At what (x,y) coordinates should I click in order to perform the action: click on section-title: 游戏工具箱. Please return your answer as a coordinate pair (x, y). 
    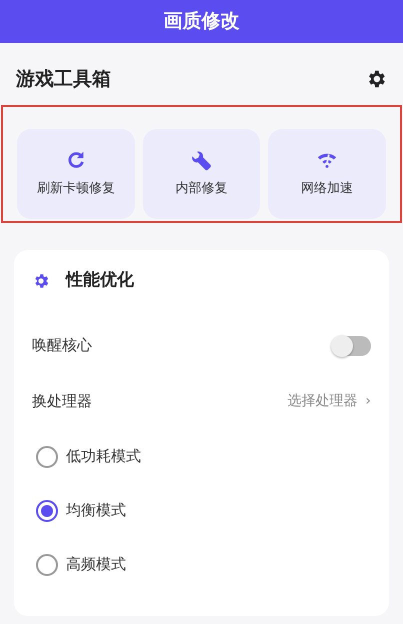
    Looking at the image, I should click on (63, 79).